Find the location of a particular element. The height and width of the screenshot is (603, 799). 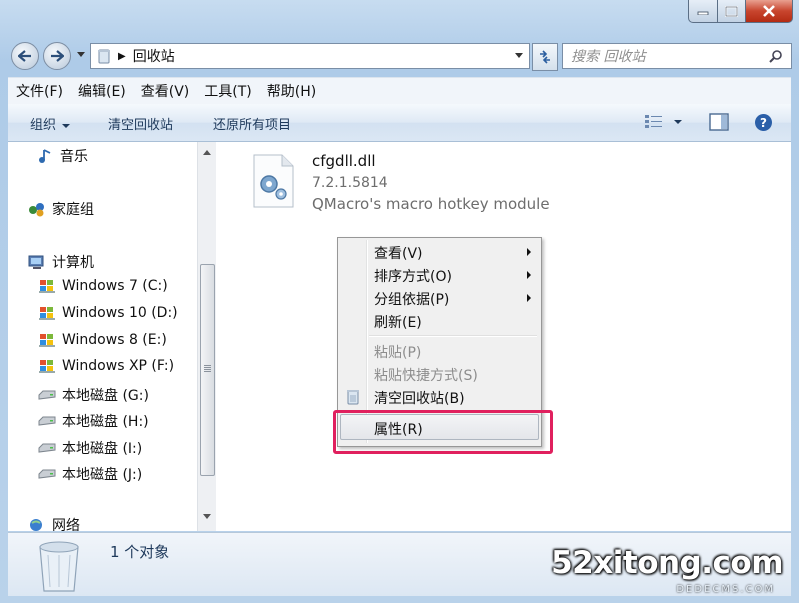

menu-item-paste-shortcut: 粘贴快捷方式(S) is located at coordinates (426, 375).